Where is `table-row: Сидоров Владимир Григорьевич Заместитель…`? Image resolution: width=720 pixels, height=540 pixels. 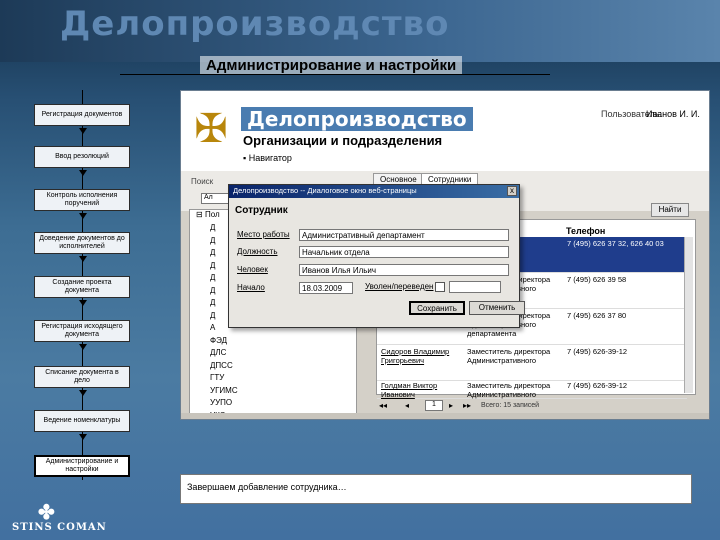
table-row: Сидоров Владимир Григорьевич Заместитель… is located at coordinates (532, 363).